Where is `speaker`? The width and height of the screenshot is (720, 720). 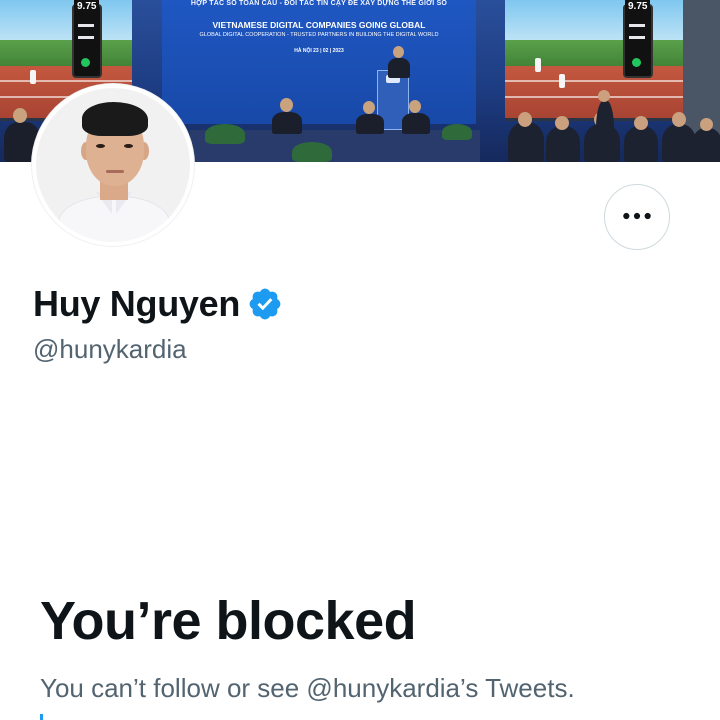 speaker is located at coordinates (399, 68).